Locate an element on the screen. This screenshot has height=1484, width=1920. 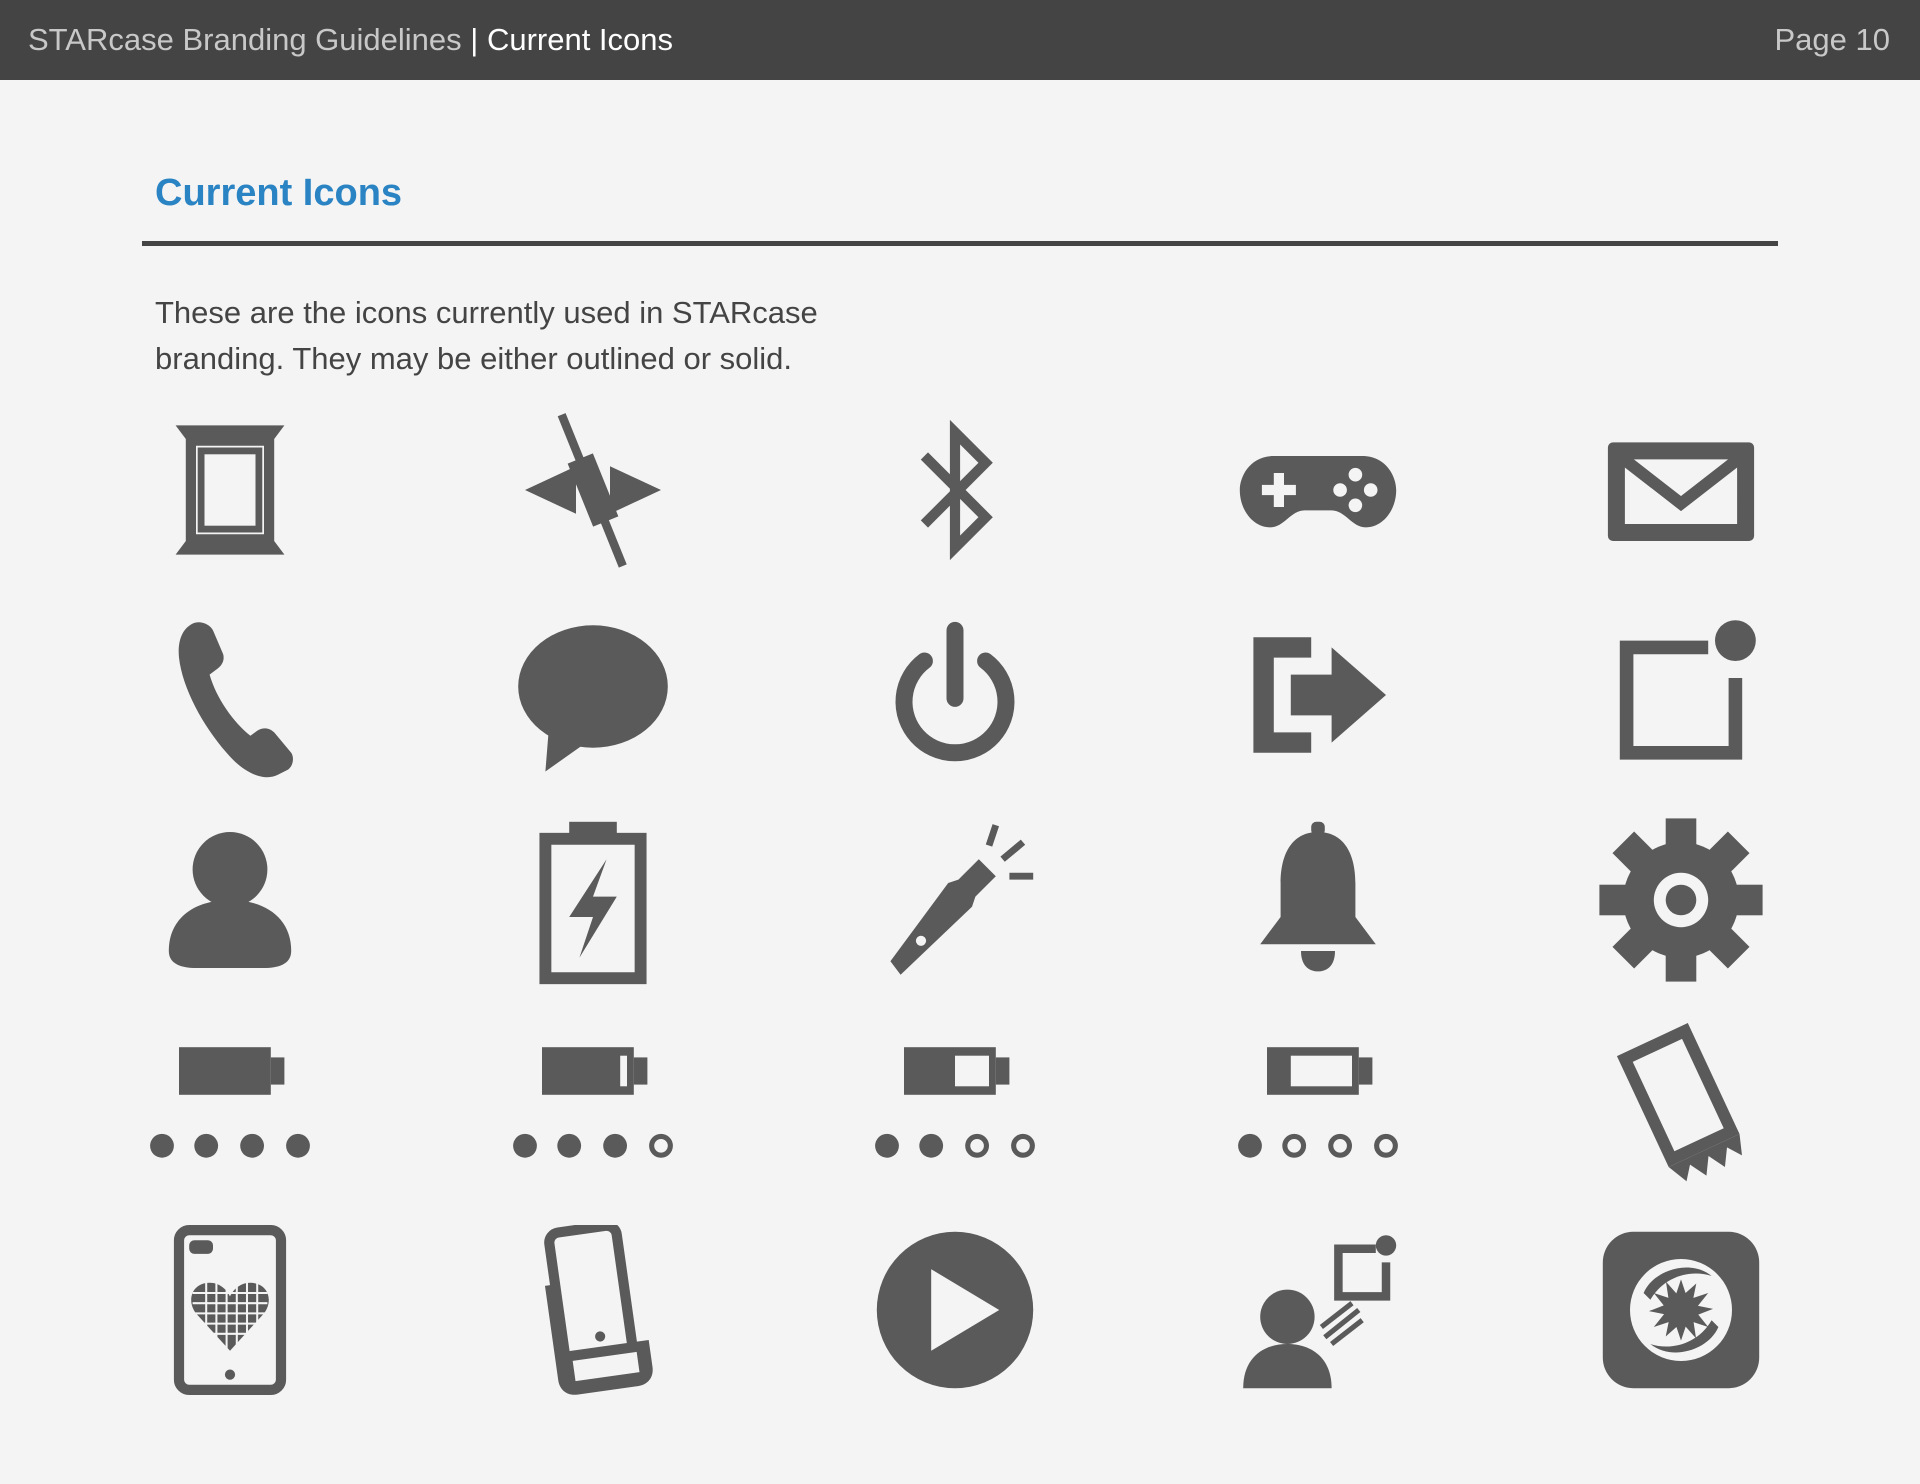
chat-bubble-icon is located at coordinates (593, 695).